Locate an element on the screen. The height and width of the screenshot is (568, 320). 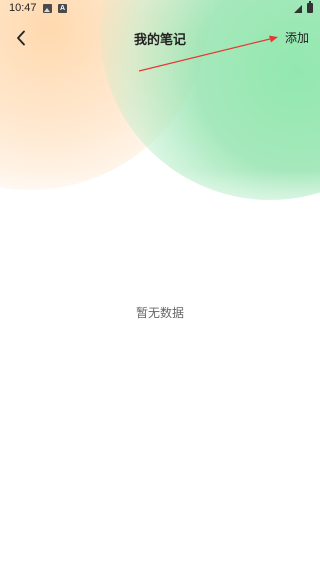
a-notification-icon: A is located at coordinates (62, 8).